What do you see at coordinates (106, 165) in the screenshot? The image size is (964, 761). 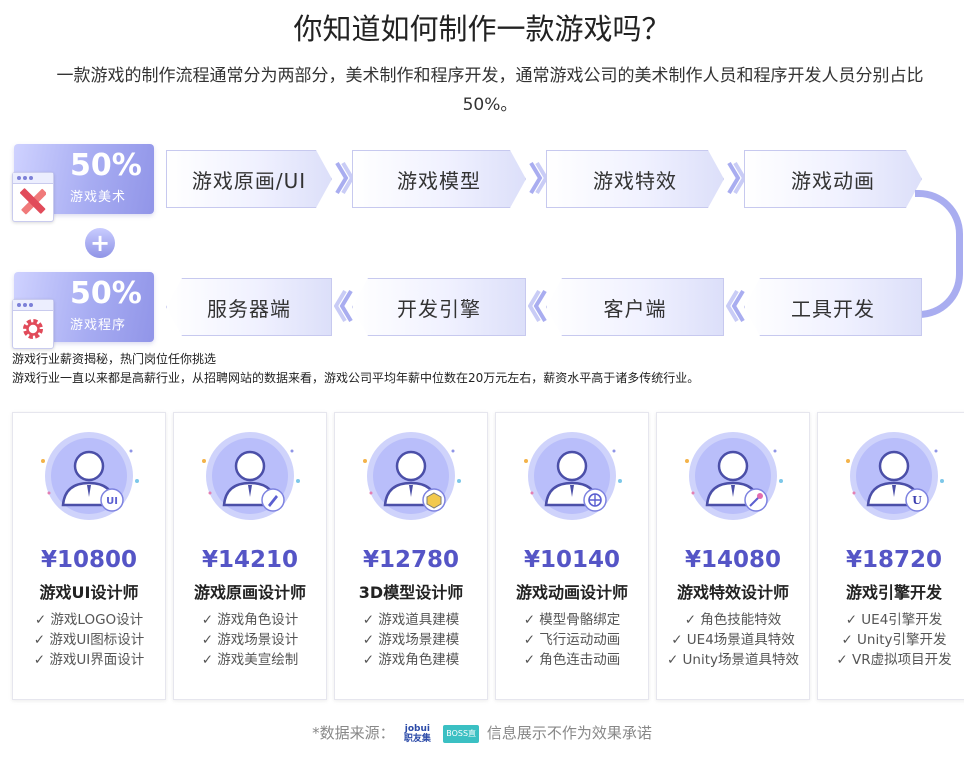 I see `art-percent: 50%` at bounding box center [106, 165].